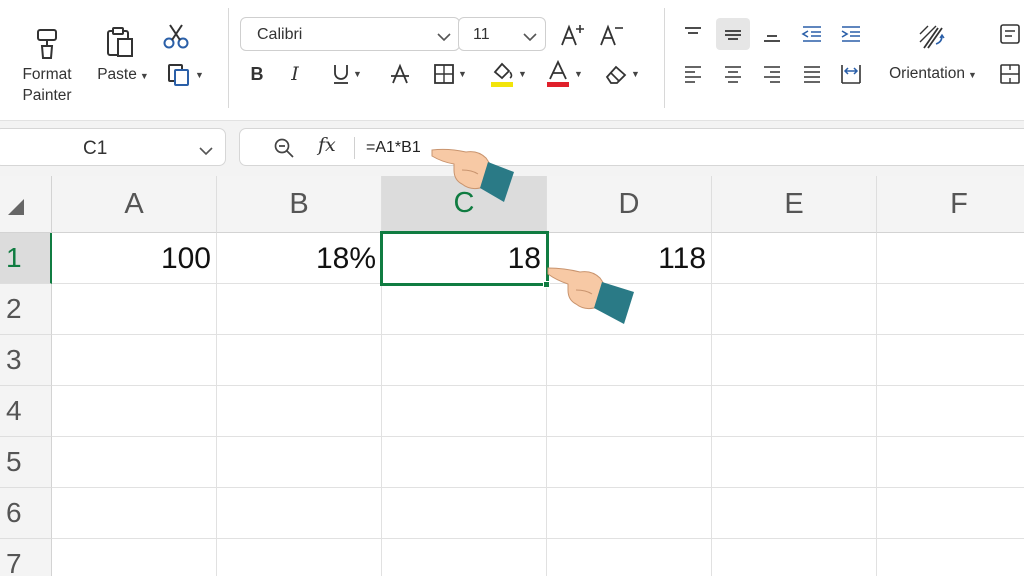 This screenshot has height=576, width=1024. Describe the element at coordinates (950, 513) in the screenshot. I see `cell-f6` at that location.